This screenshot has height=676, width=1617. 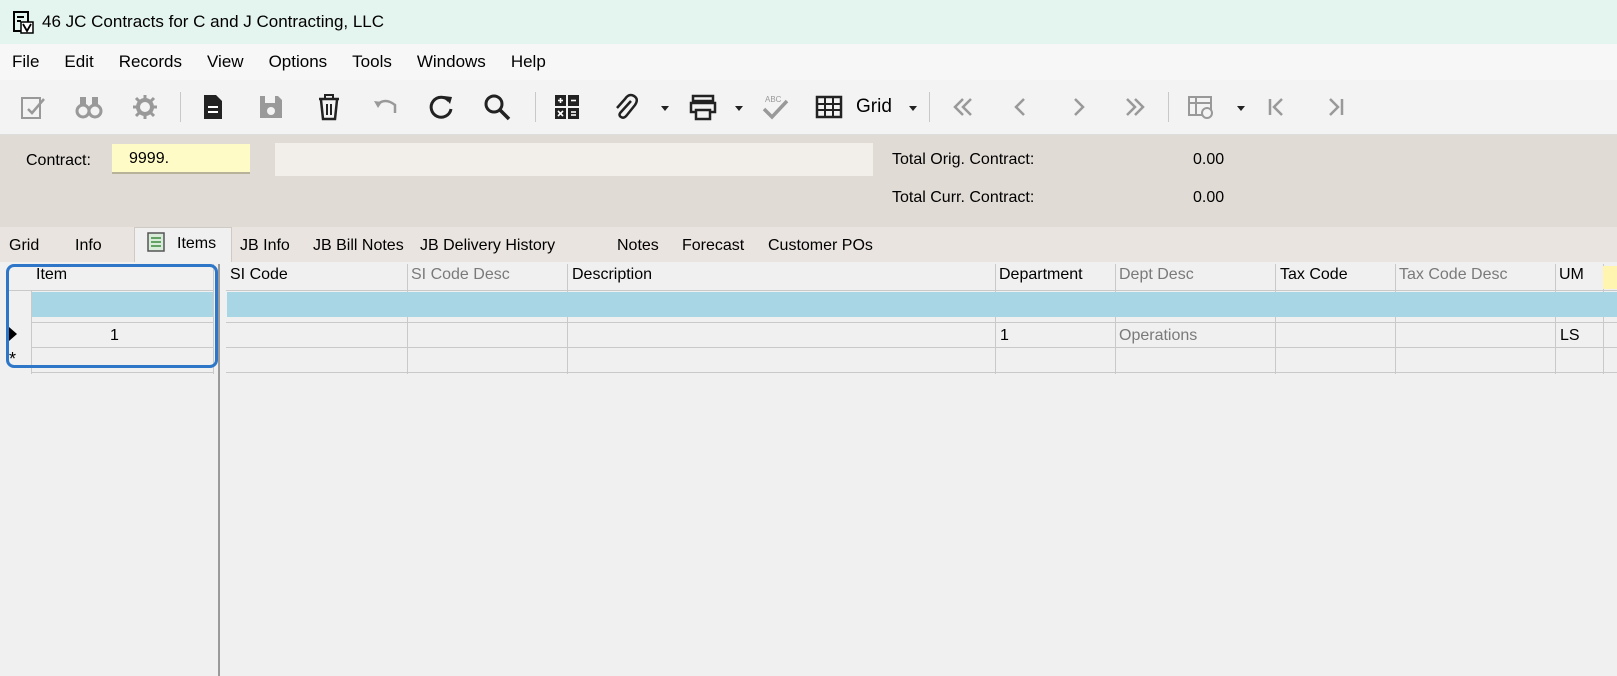 What do you see at coordinates (1004, 336) in the screenshot?
I see `cell-department: 1` at bounding box center [1004, 336].